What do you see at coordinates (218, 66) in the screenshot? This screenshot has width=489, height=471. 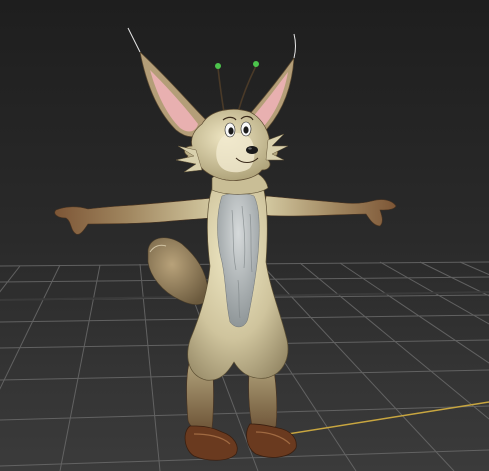 I see `left-antenna-tip` at bounding box center [218, 66].